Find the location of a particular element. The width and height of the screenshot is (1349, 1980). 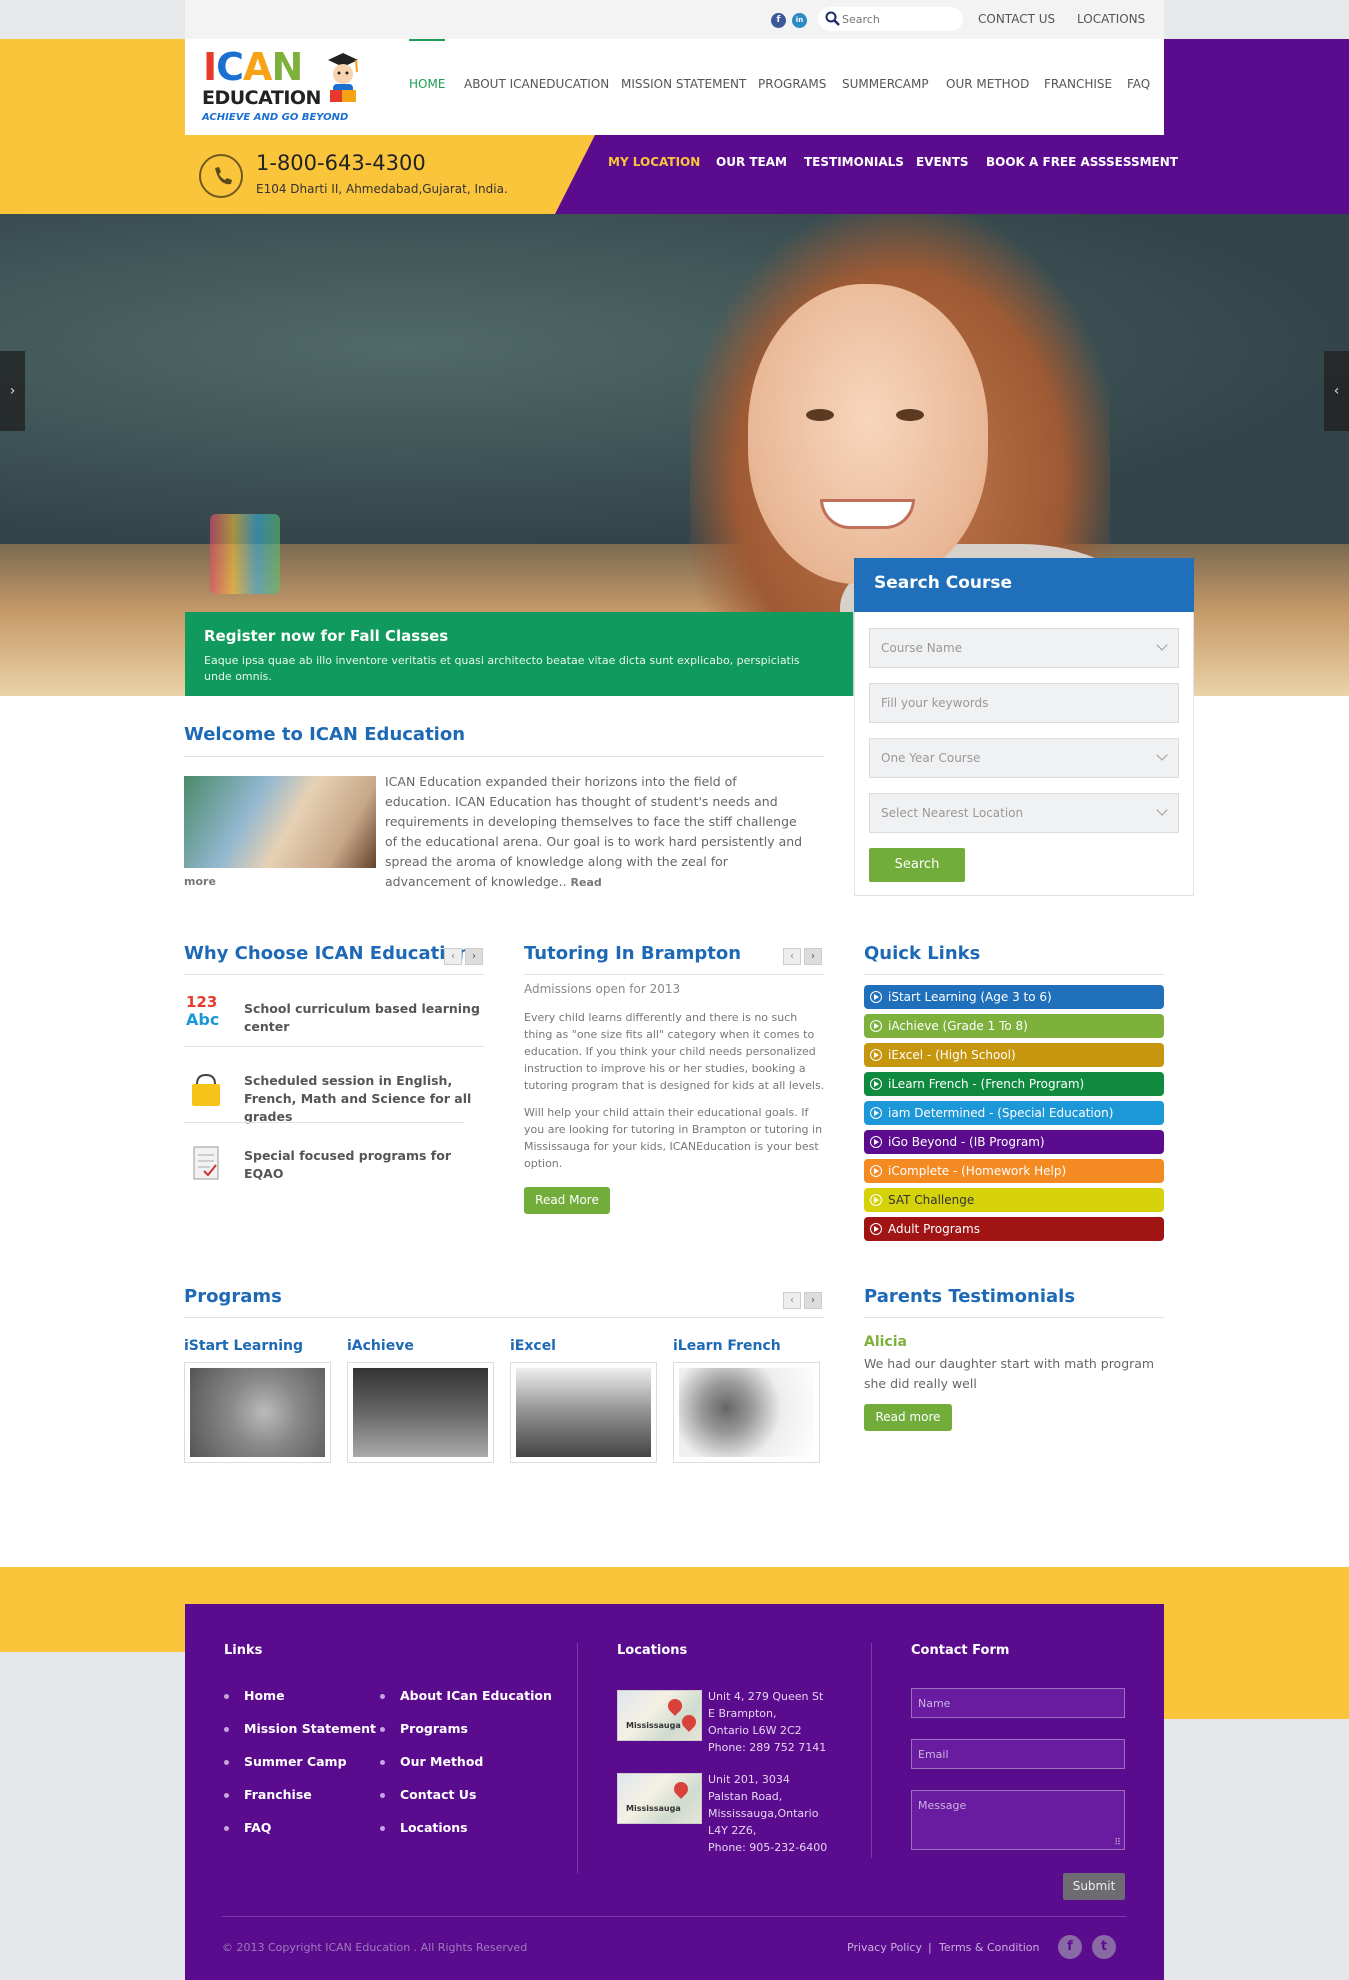

course-name-select: Course Name is located at coordinates (1024, 648).